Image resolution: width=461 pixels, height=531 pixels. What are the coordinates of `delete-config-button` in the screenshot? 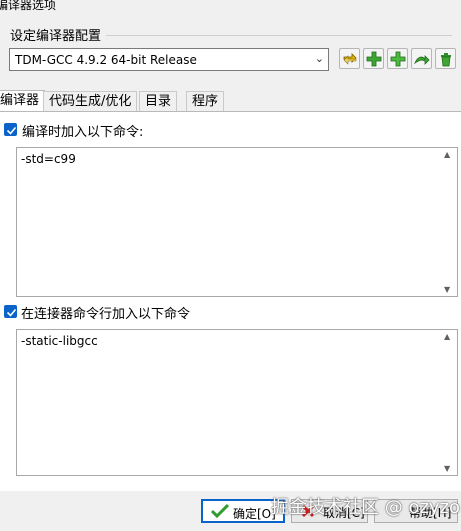 It's located at (445, 58).